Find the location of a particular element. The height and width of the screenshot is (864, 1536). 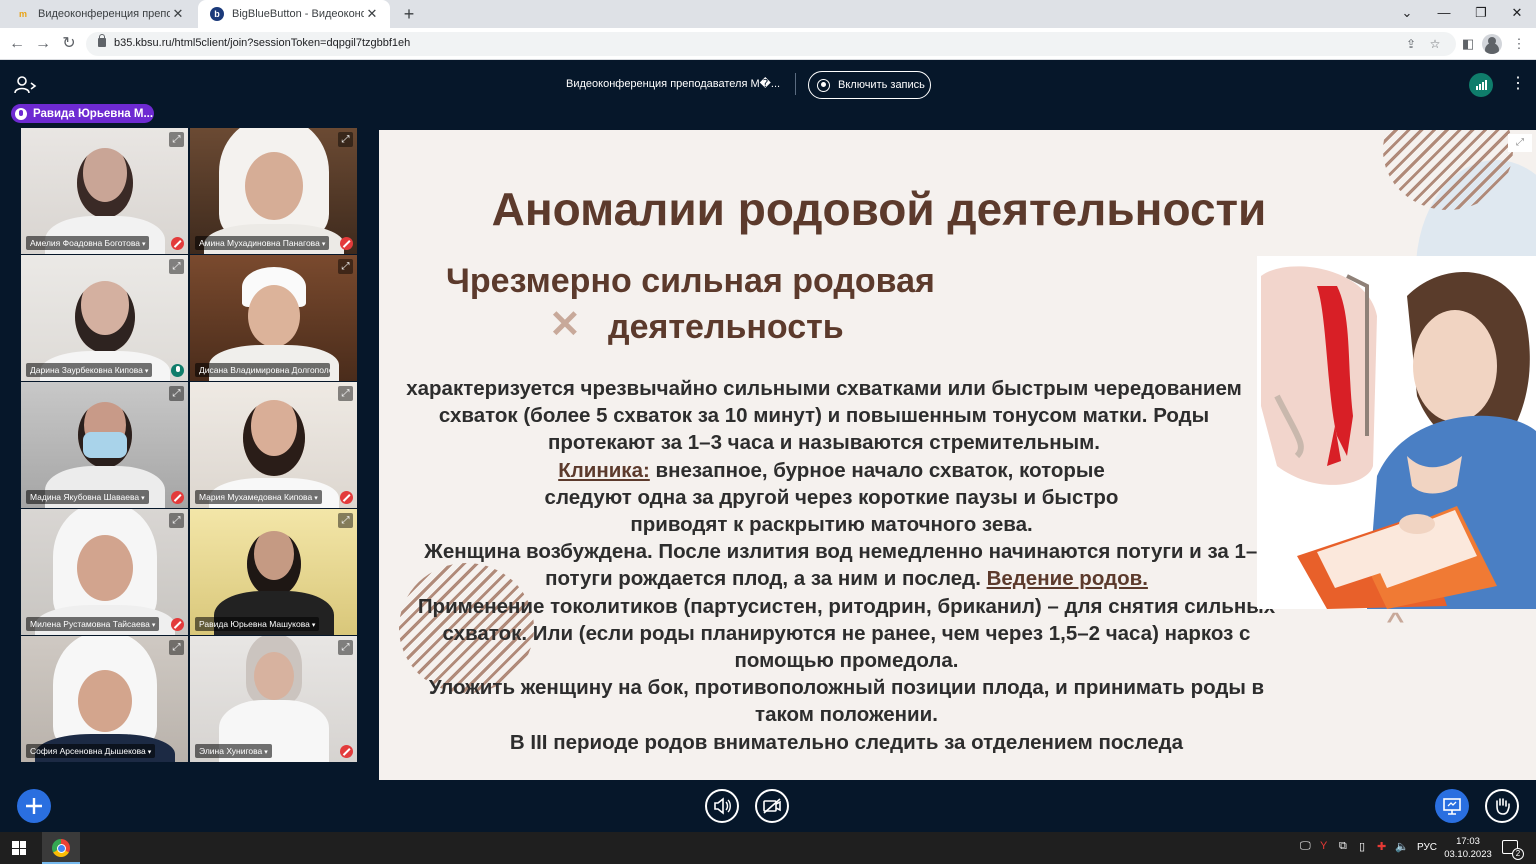

tab-moodle: m Видеоконференция преподава ✕ is located at coordinates (100, 14).